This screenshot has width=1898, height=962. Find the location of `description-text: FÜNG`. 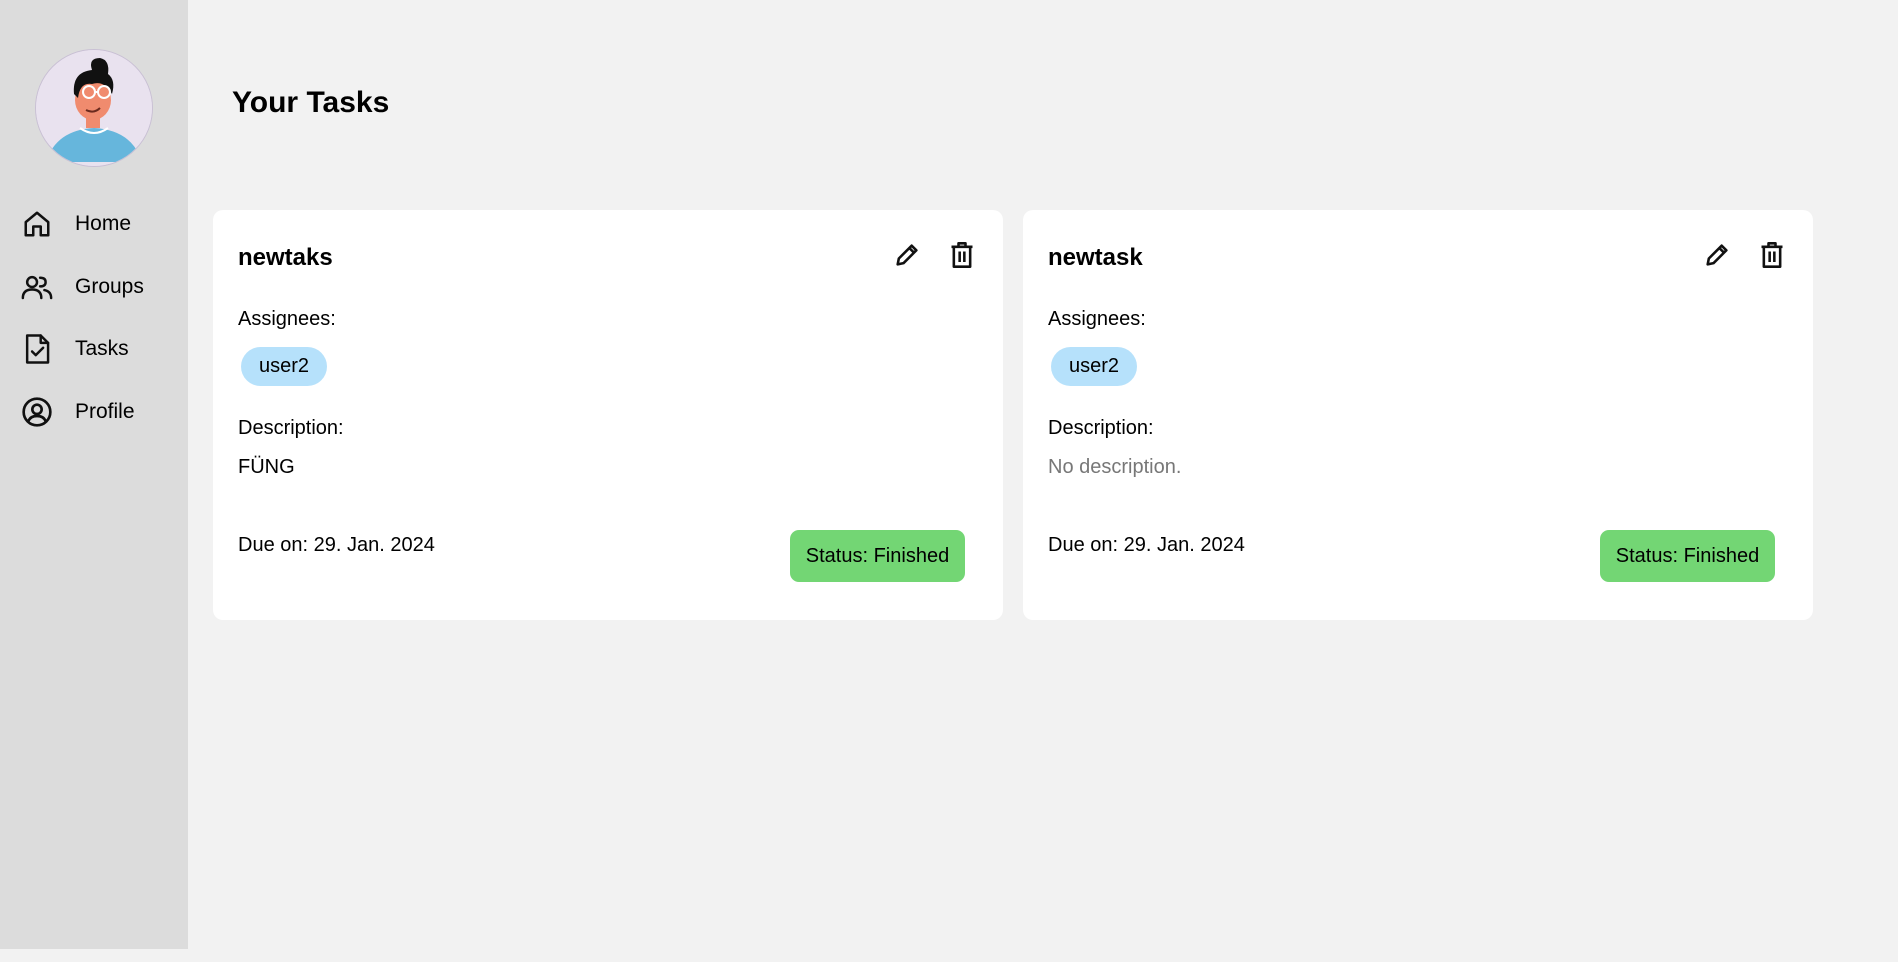

description-text: FÜNG is located at coordinates (266, 467).